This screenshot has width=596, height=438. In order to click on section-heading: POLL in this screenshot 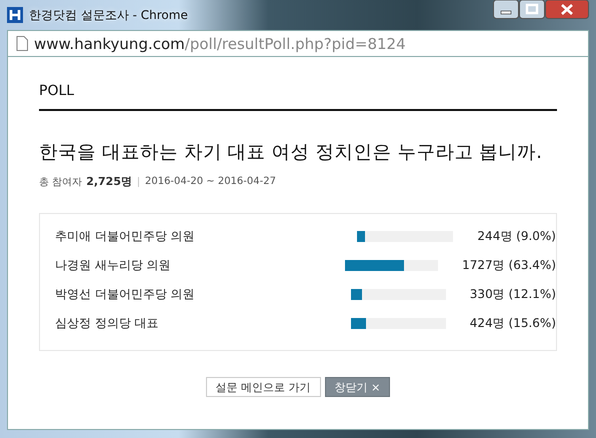, I will do `click(298, 84)`.